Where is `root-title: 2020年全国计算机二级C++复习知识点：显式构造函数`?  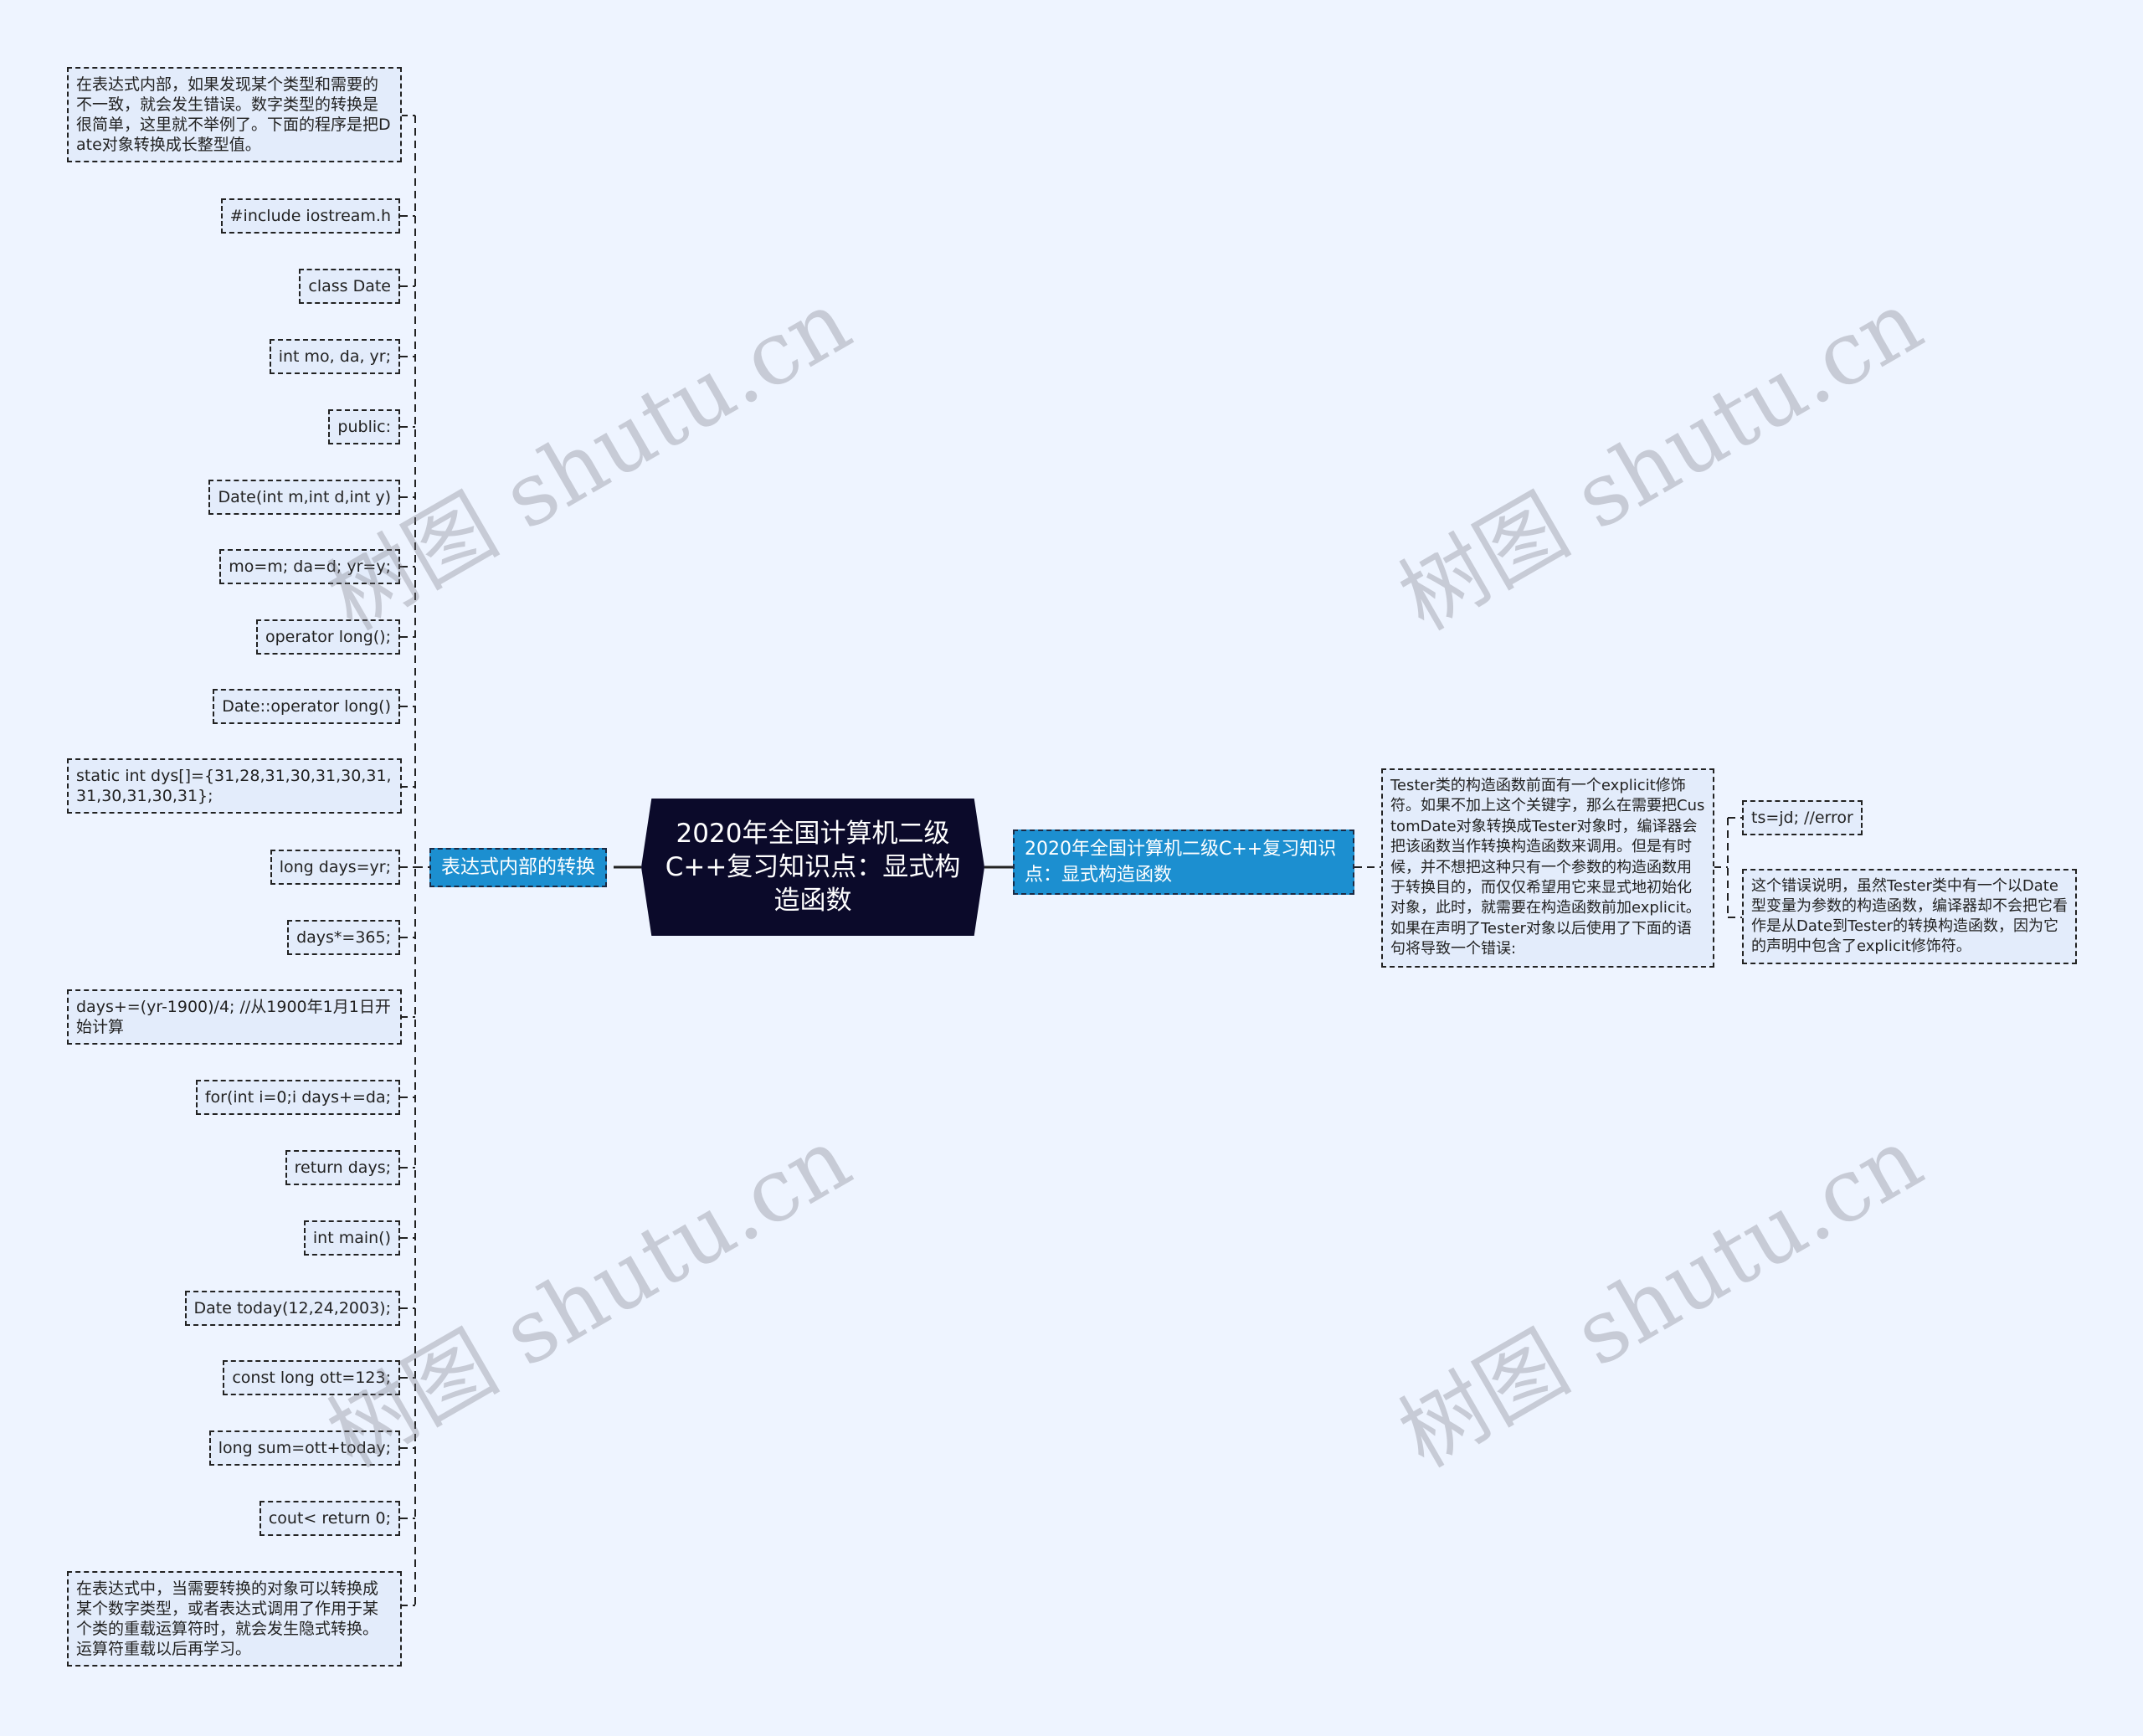
root-title: 2020年全国计算机二级C++复习知识点：显式构造函数 is located at coordinates (813, 867).